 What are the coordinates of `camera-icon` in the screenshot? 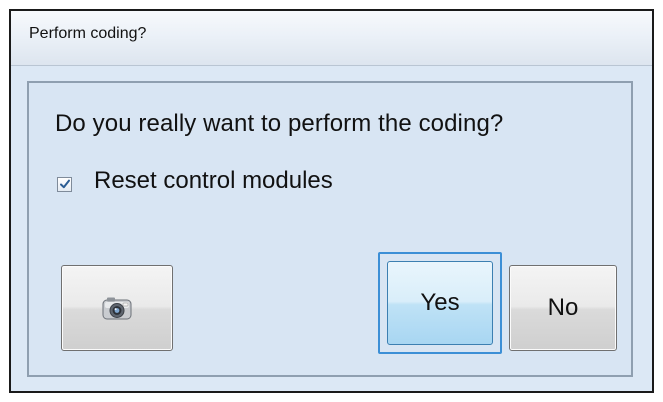 It's located at (117, 308).